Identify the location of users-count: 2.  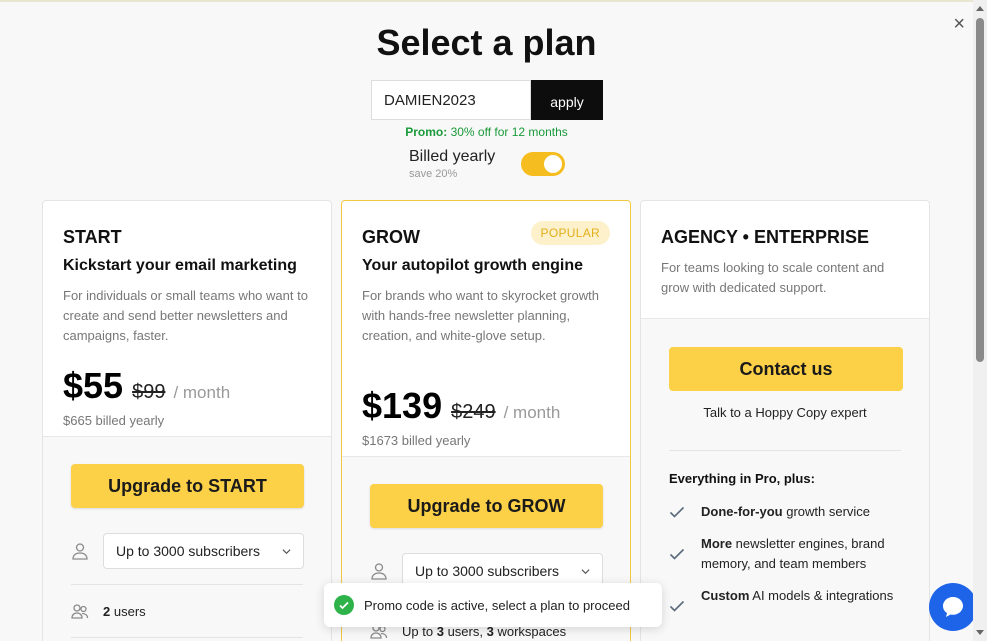
(107, 611).